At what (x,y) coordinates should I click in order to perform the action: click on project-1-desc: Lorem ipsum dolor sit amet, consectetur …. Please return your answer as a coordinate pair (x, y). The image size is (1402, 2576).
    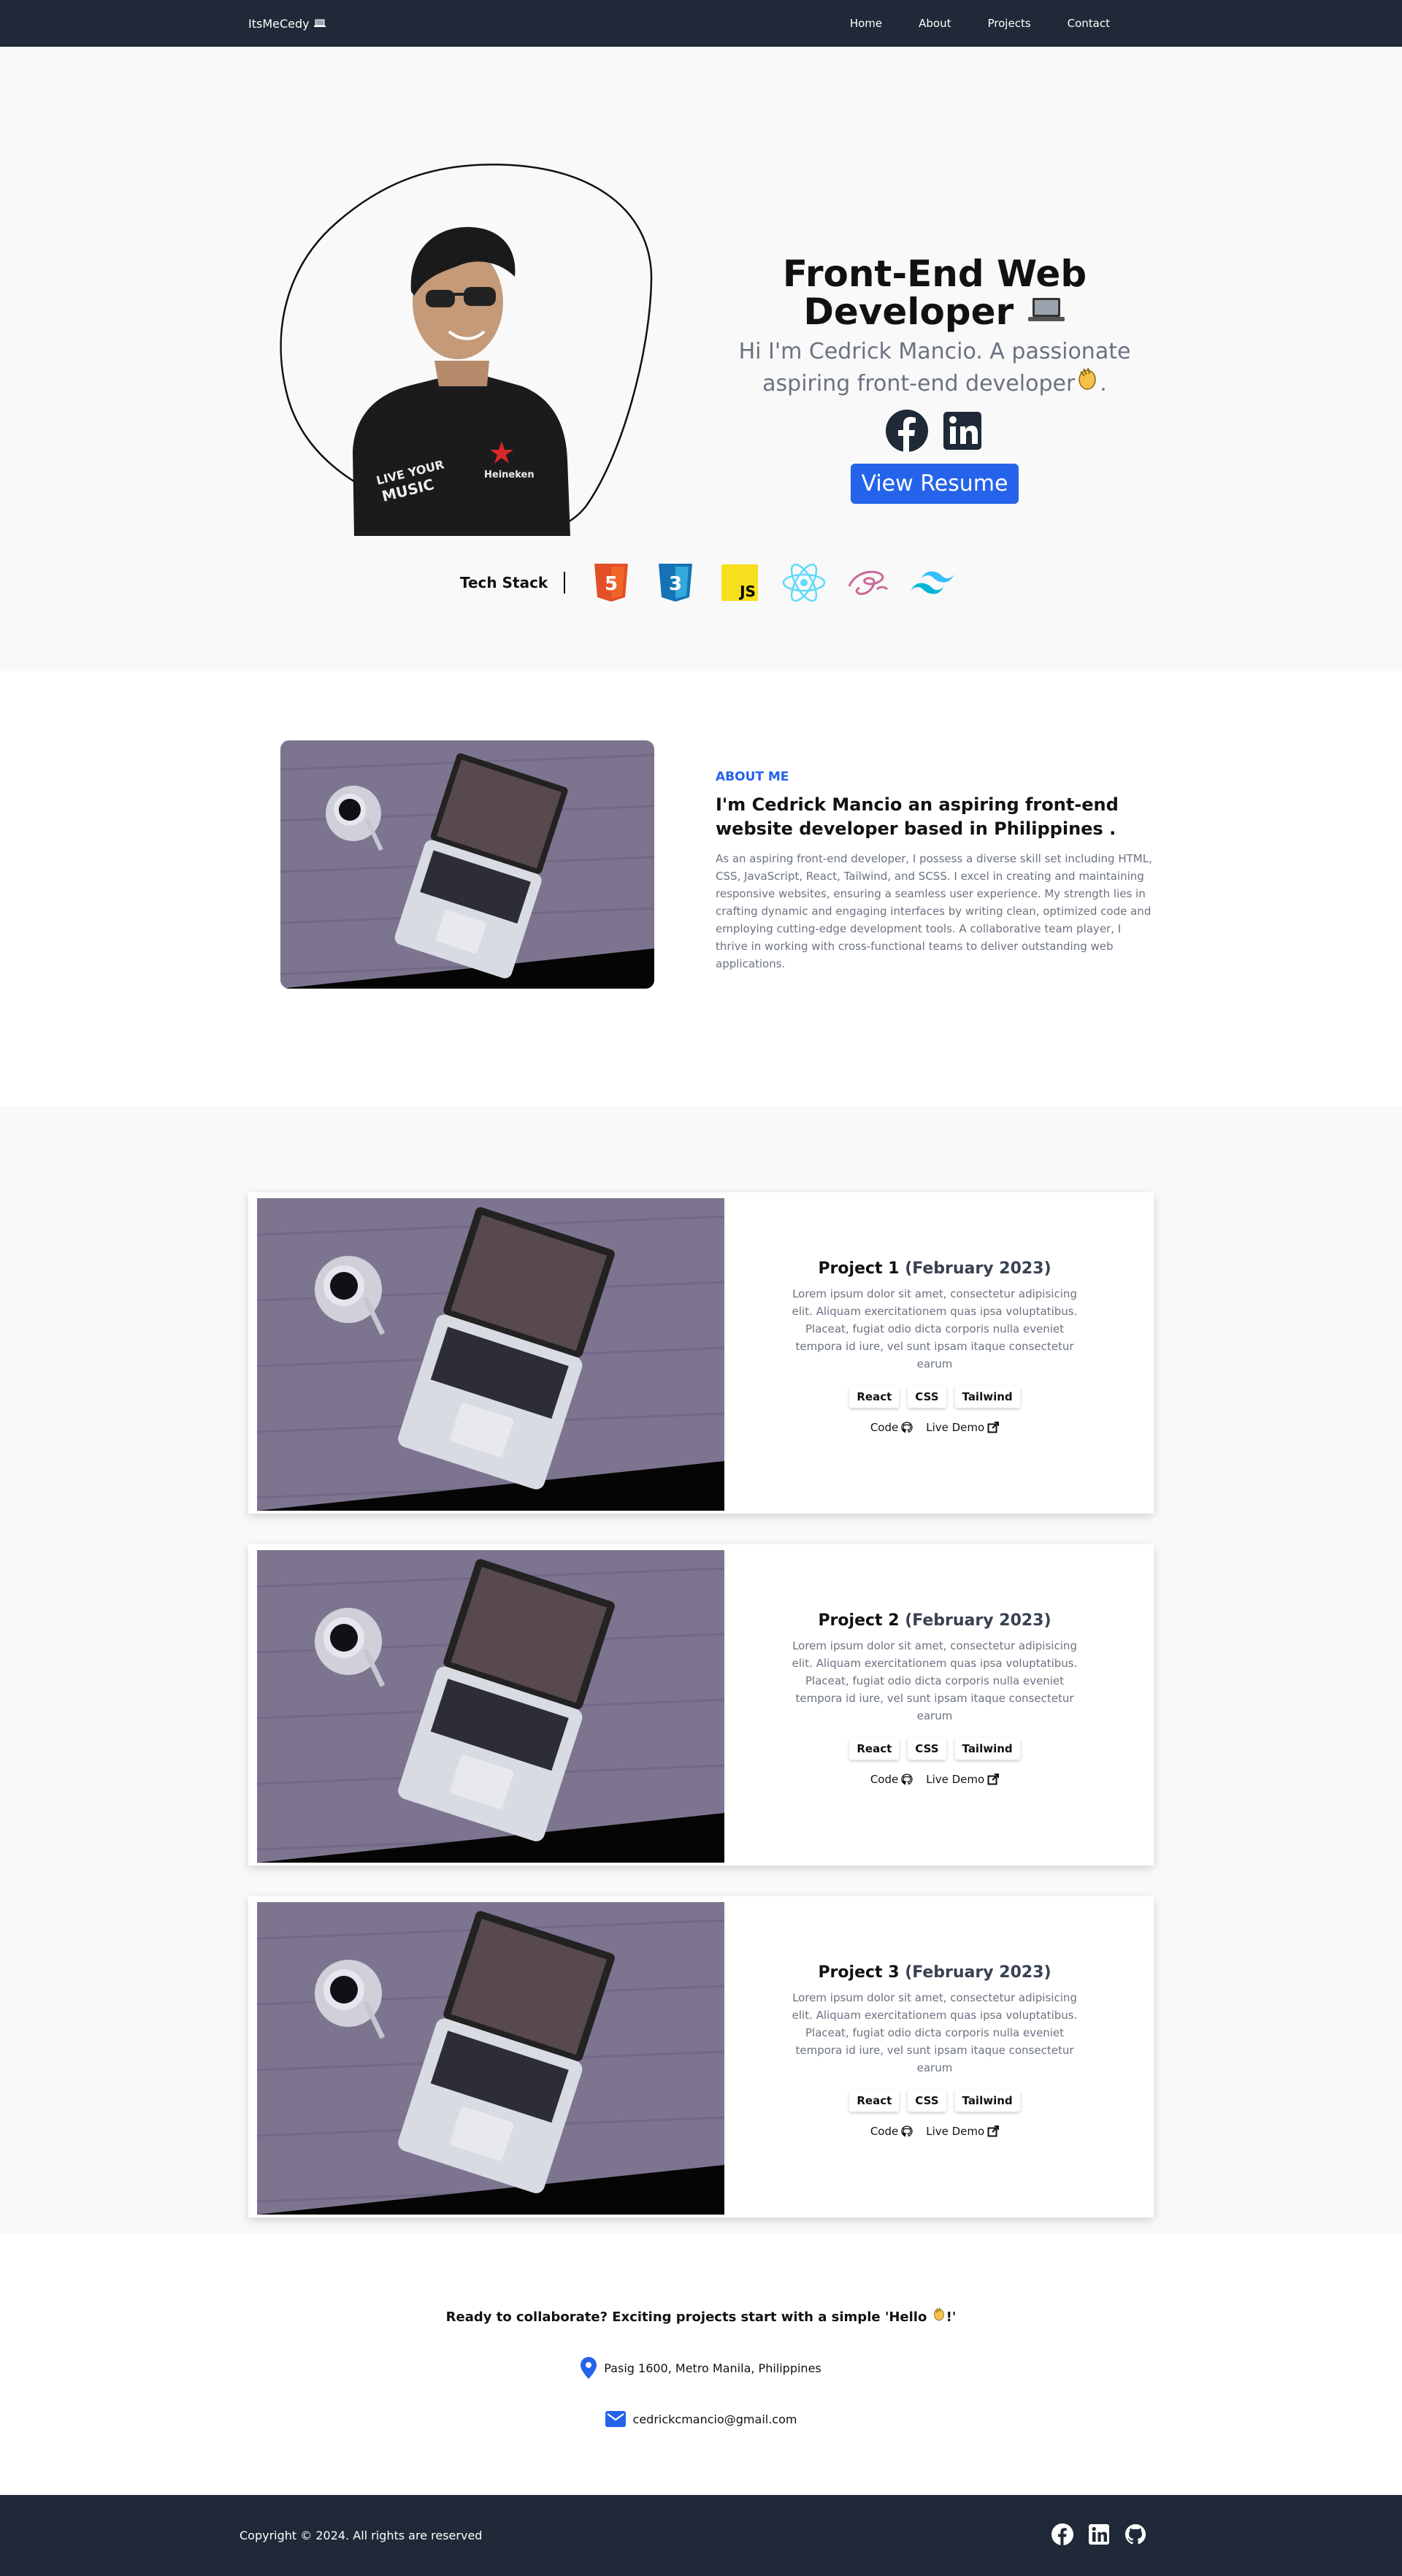
    Looking at the image, I should click on (935, 1329).